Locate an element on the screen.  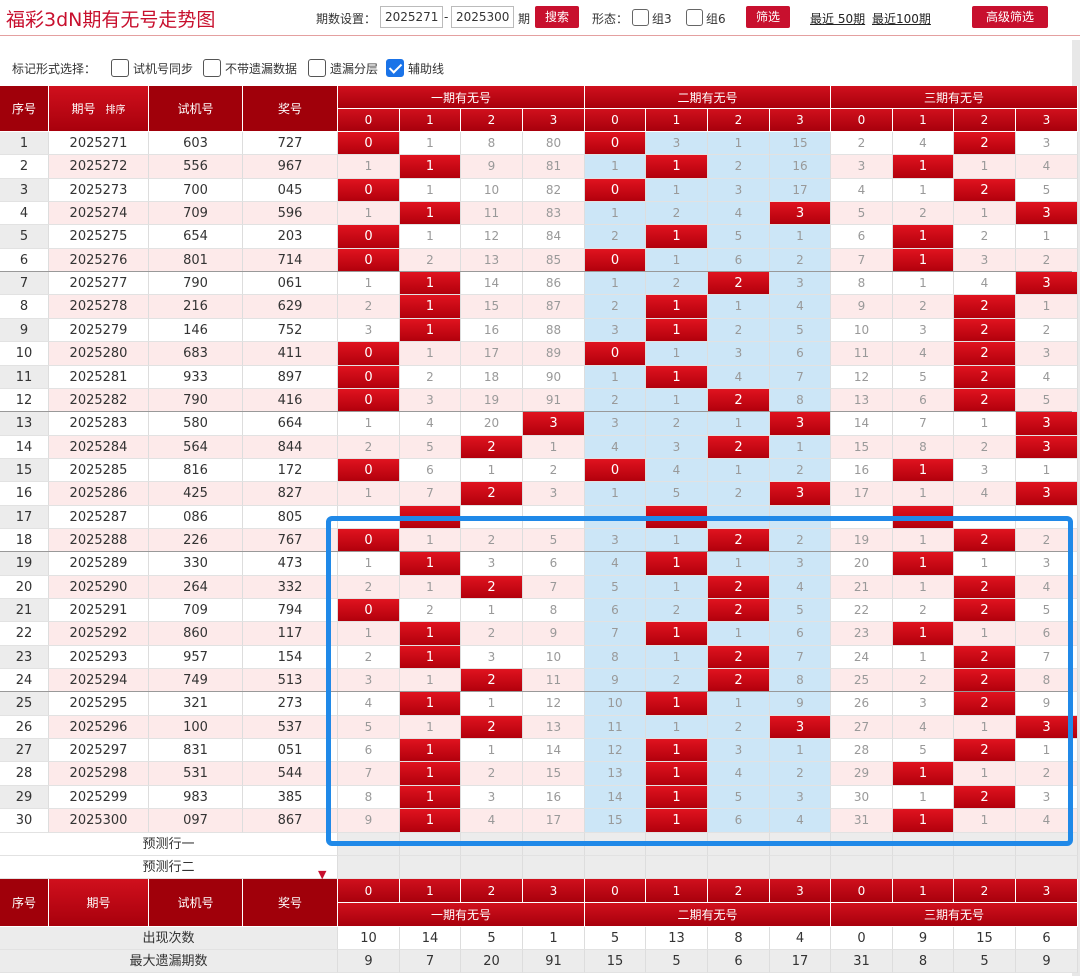
trial-sync-label: 试机号同步 is located at coordinates (163, 69).